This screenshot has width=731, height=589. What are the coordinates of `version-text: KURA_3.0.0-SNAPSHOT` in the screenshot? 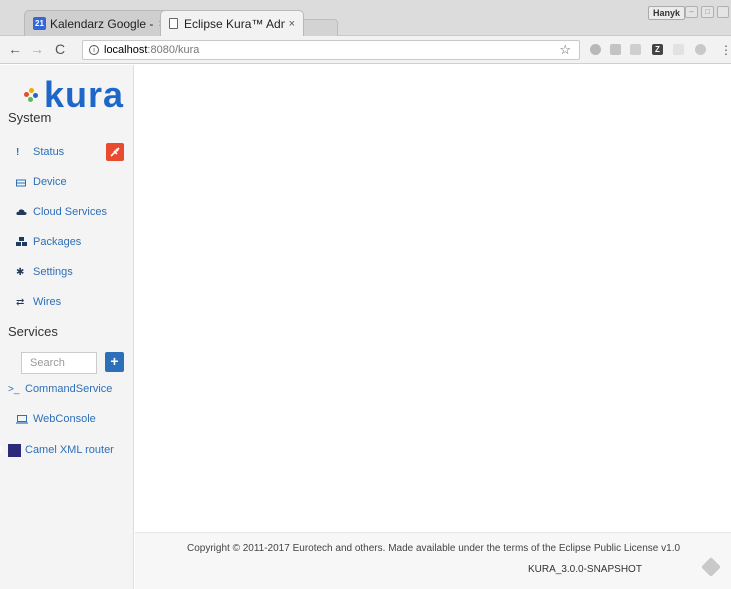 It's located at (585, 569).